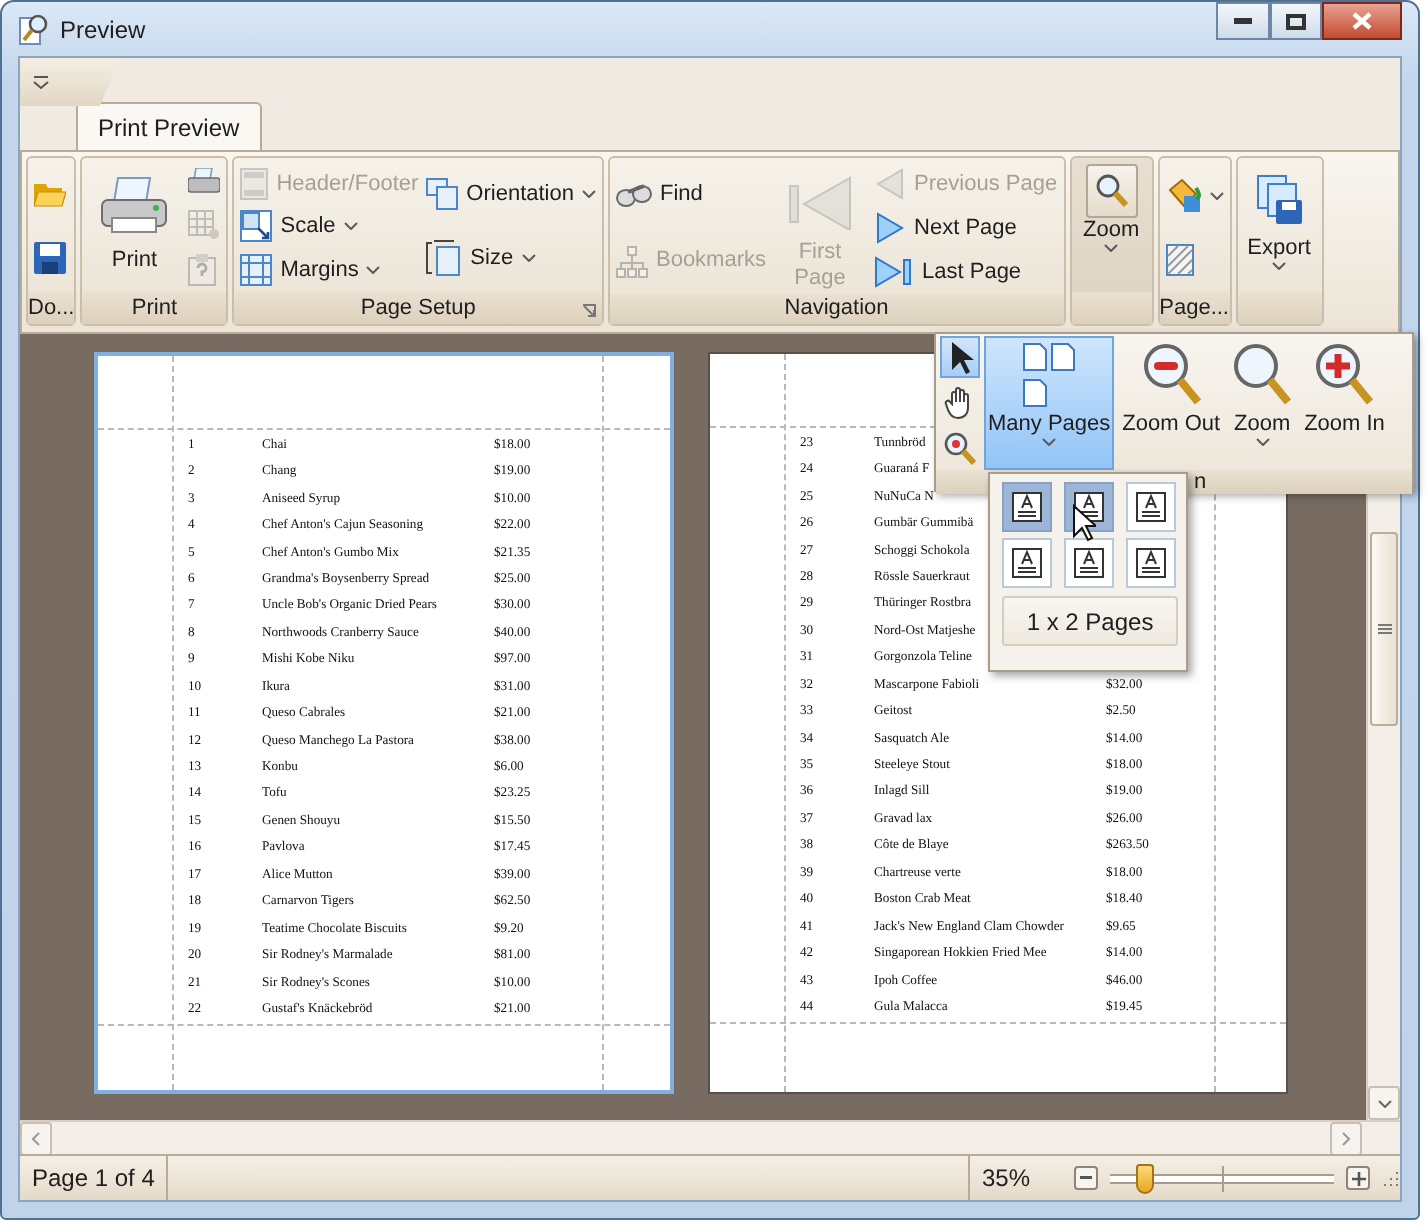 The height and width of the screenshot is (1232, 1428). I want to click on ribbon-button: Size, so click(511, 258).